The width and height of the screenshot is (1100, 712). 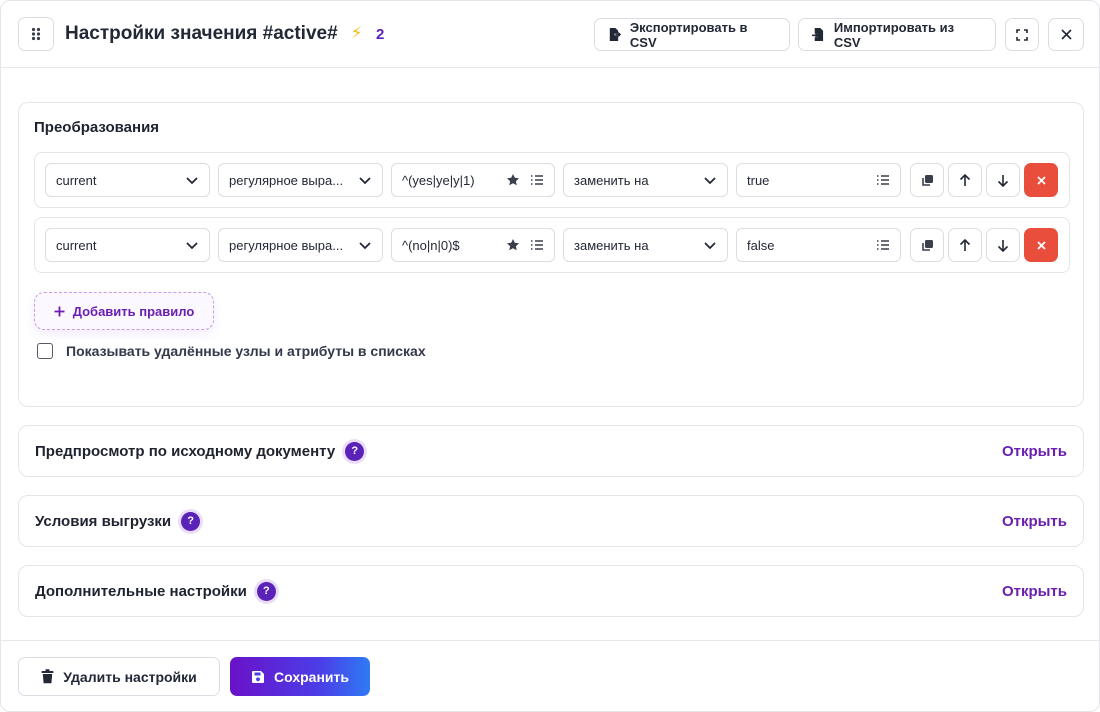 What do you see at coordinates (311, 676) in the screenshot?
I see `save-label: Сохранить` at bounding box center [311, 676].